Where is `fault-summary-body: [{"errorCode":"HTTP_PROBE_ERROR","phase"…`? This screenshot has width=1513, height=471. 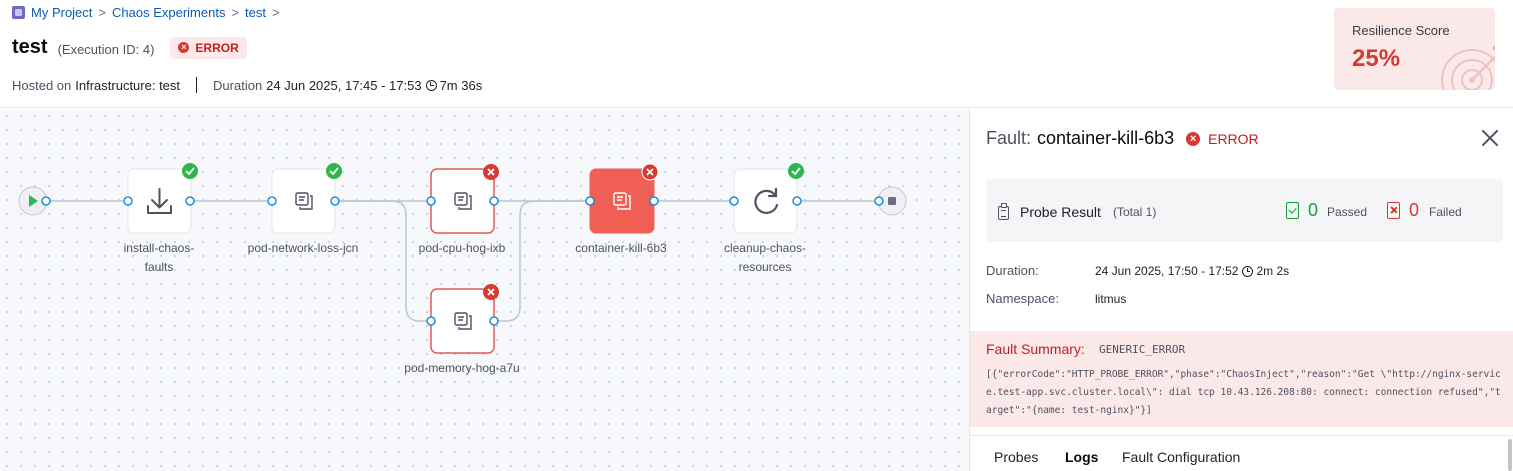
fault-summary-body: [{"errorCode":"HTTP_PROBE_ERROR","phase"… is located at coordinates (1243, 392).